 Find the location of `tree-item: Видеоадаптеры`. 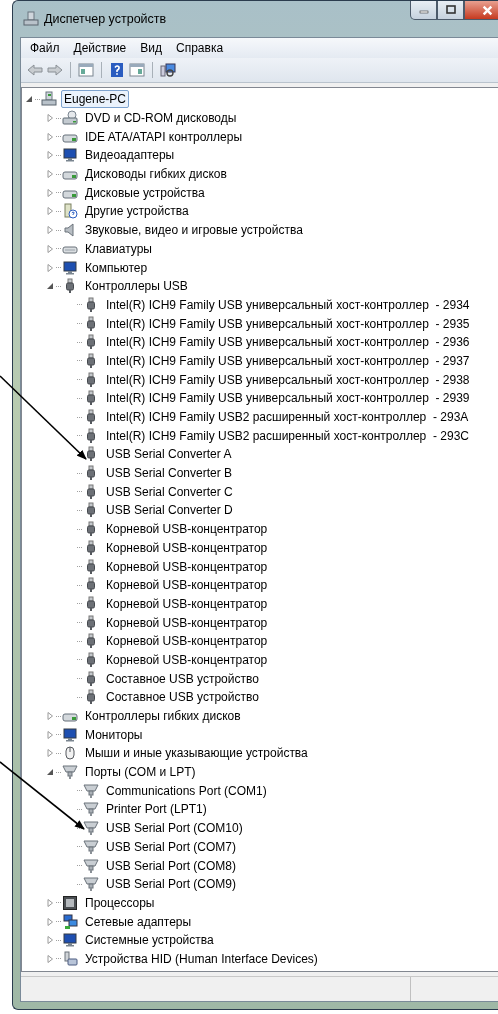

tree-item: Видеоадаптеры is located at coordinates (130, 155).